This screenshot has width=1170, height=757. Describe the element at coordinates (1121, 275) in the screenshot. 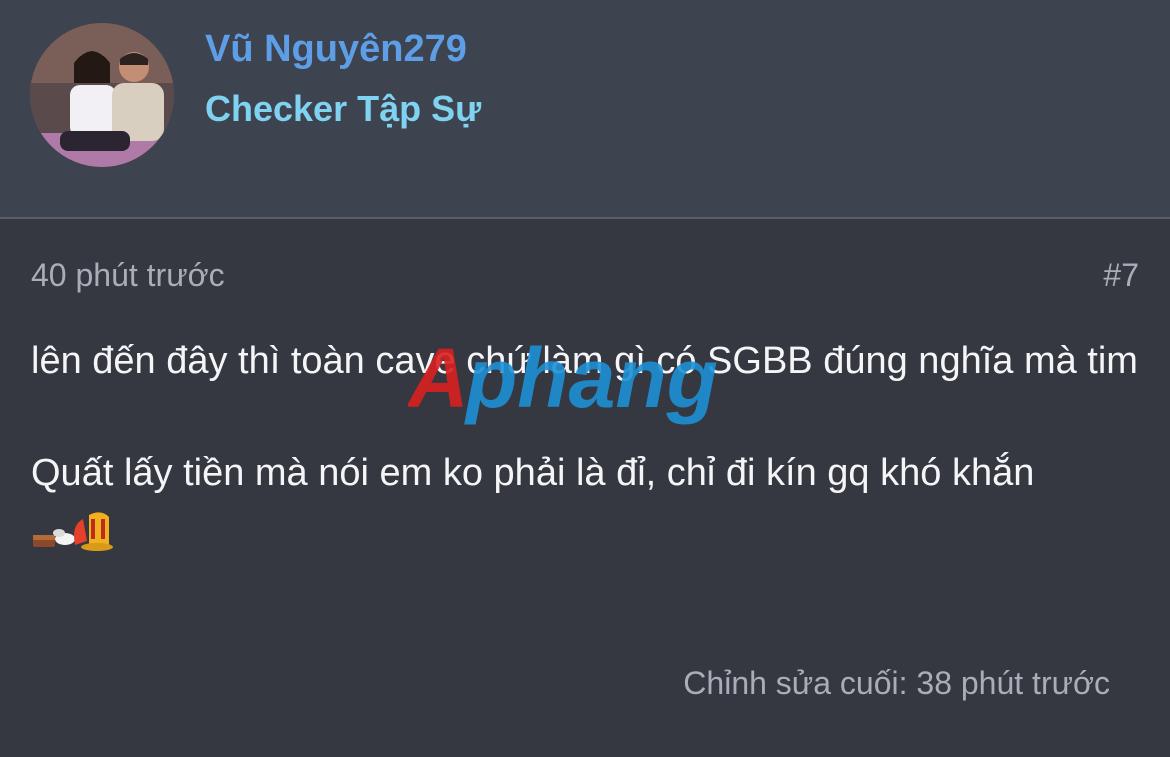

I see `post-number: #7` at that location.